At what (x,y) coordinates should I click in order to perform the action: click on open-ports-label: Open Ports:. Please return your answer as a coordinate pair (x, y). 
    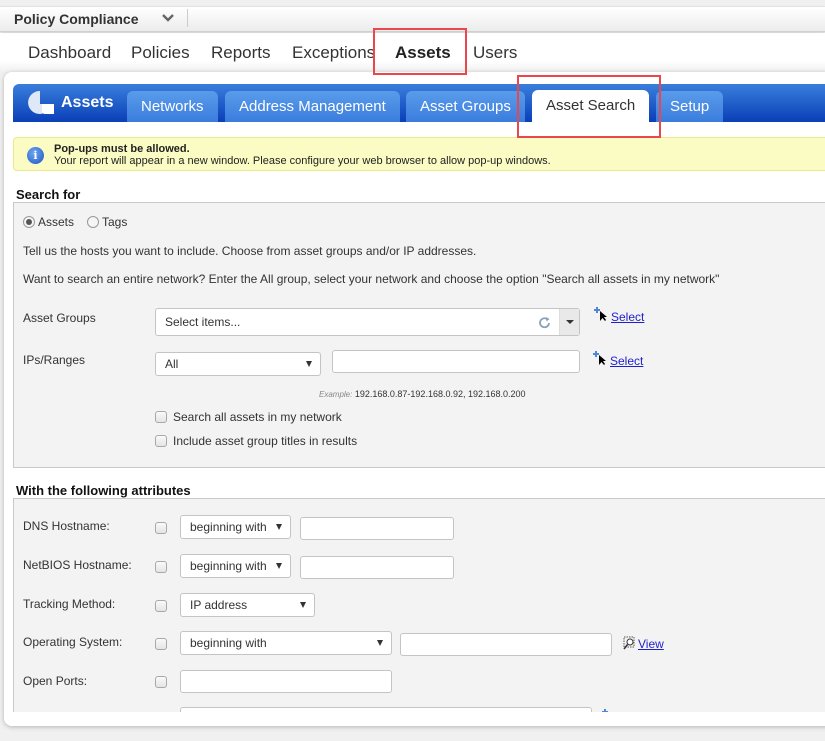
    Looking at the image, I should click on (55, 681).